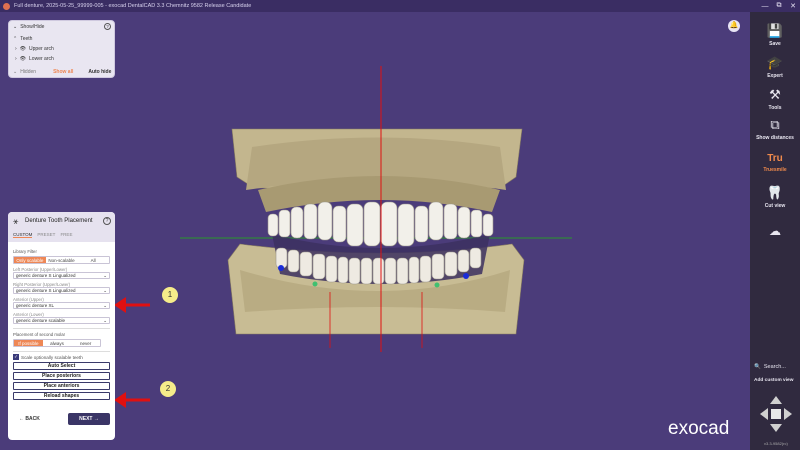  I want to click on left-posterior-value: generic denture S Lingualized, so click(46, 275).